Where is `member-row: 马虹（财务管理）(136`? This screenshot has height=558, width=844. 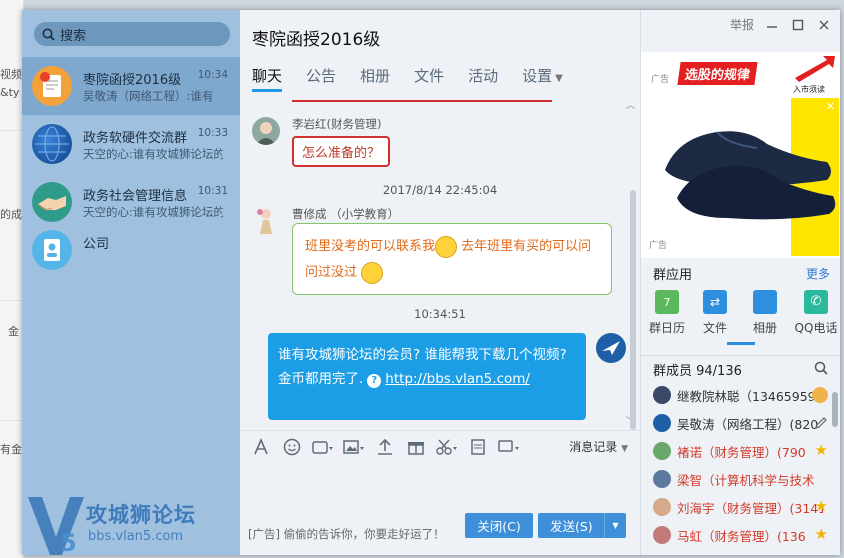 member-row: 马虹（财务管理）(136 is located at coordinates (738, 535).